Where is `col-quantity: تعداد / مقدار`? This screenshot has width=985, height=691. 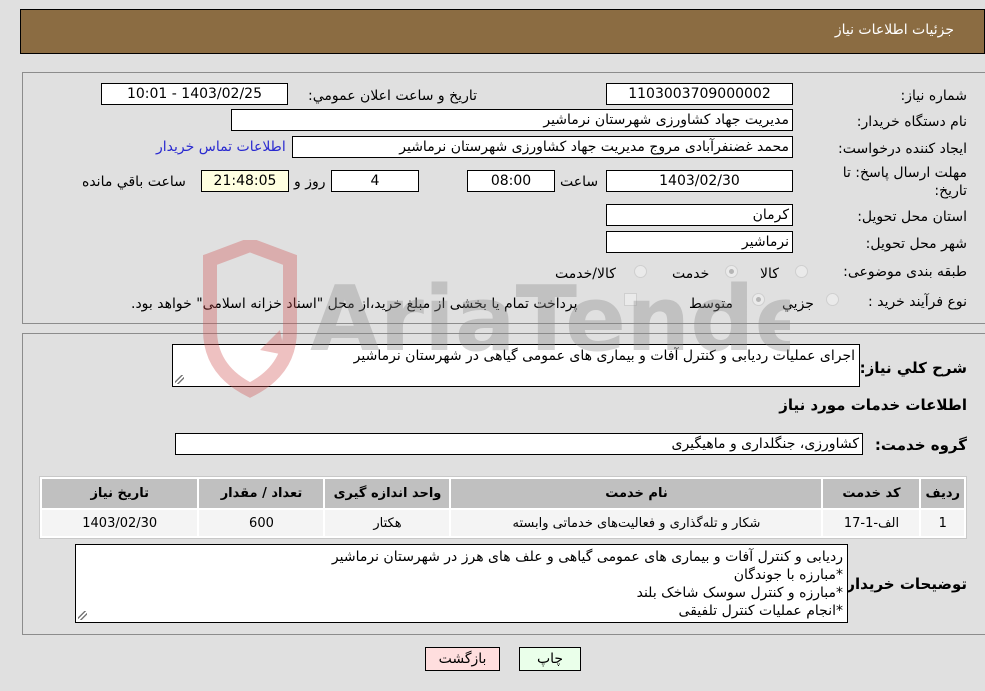
col-quantity: تعداد / مقدار is located at coordinates (261, 493).